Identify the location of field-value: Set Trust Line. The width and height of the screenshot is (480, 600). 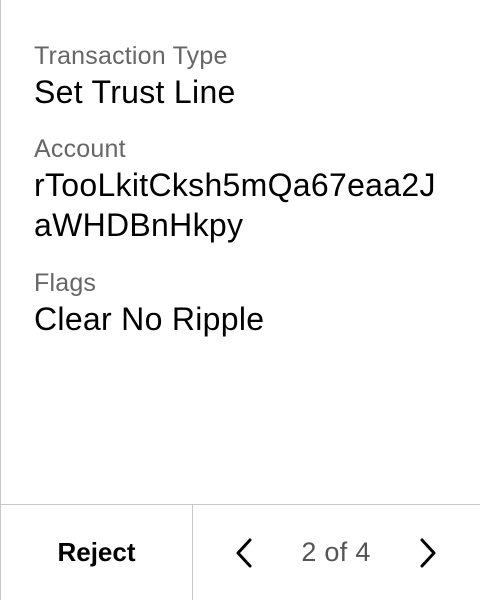
(135, 92).